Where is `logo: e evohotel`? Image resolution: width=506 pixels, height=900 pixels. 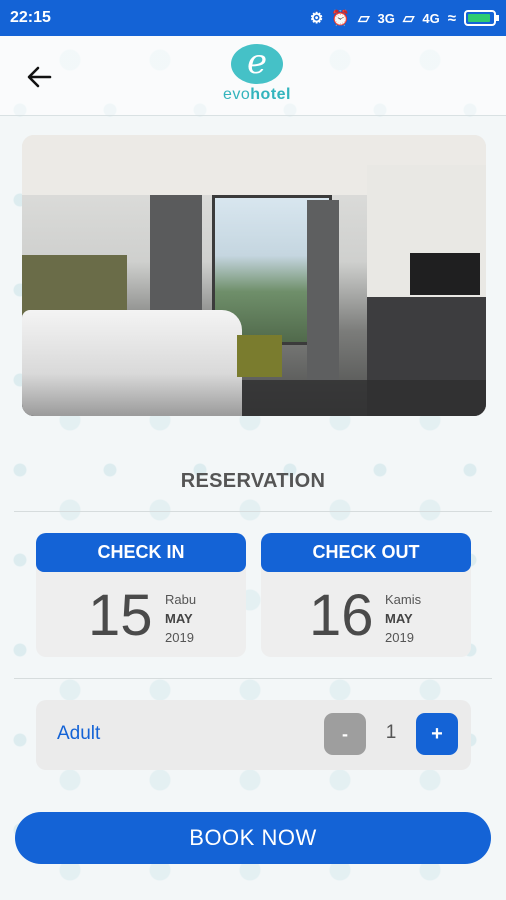 logo: e evohotel is located at coordinates (257, 79).